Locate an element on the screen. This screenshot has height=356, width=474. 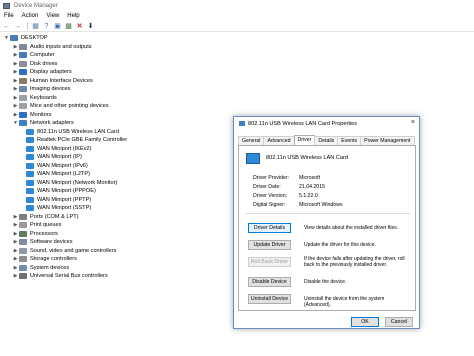
menu-bar: File Action View Help is located at coordinates (237, 16).